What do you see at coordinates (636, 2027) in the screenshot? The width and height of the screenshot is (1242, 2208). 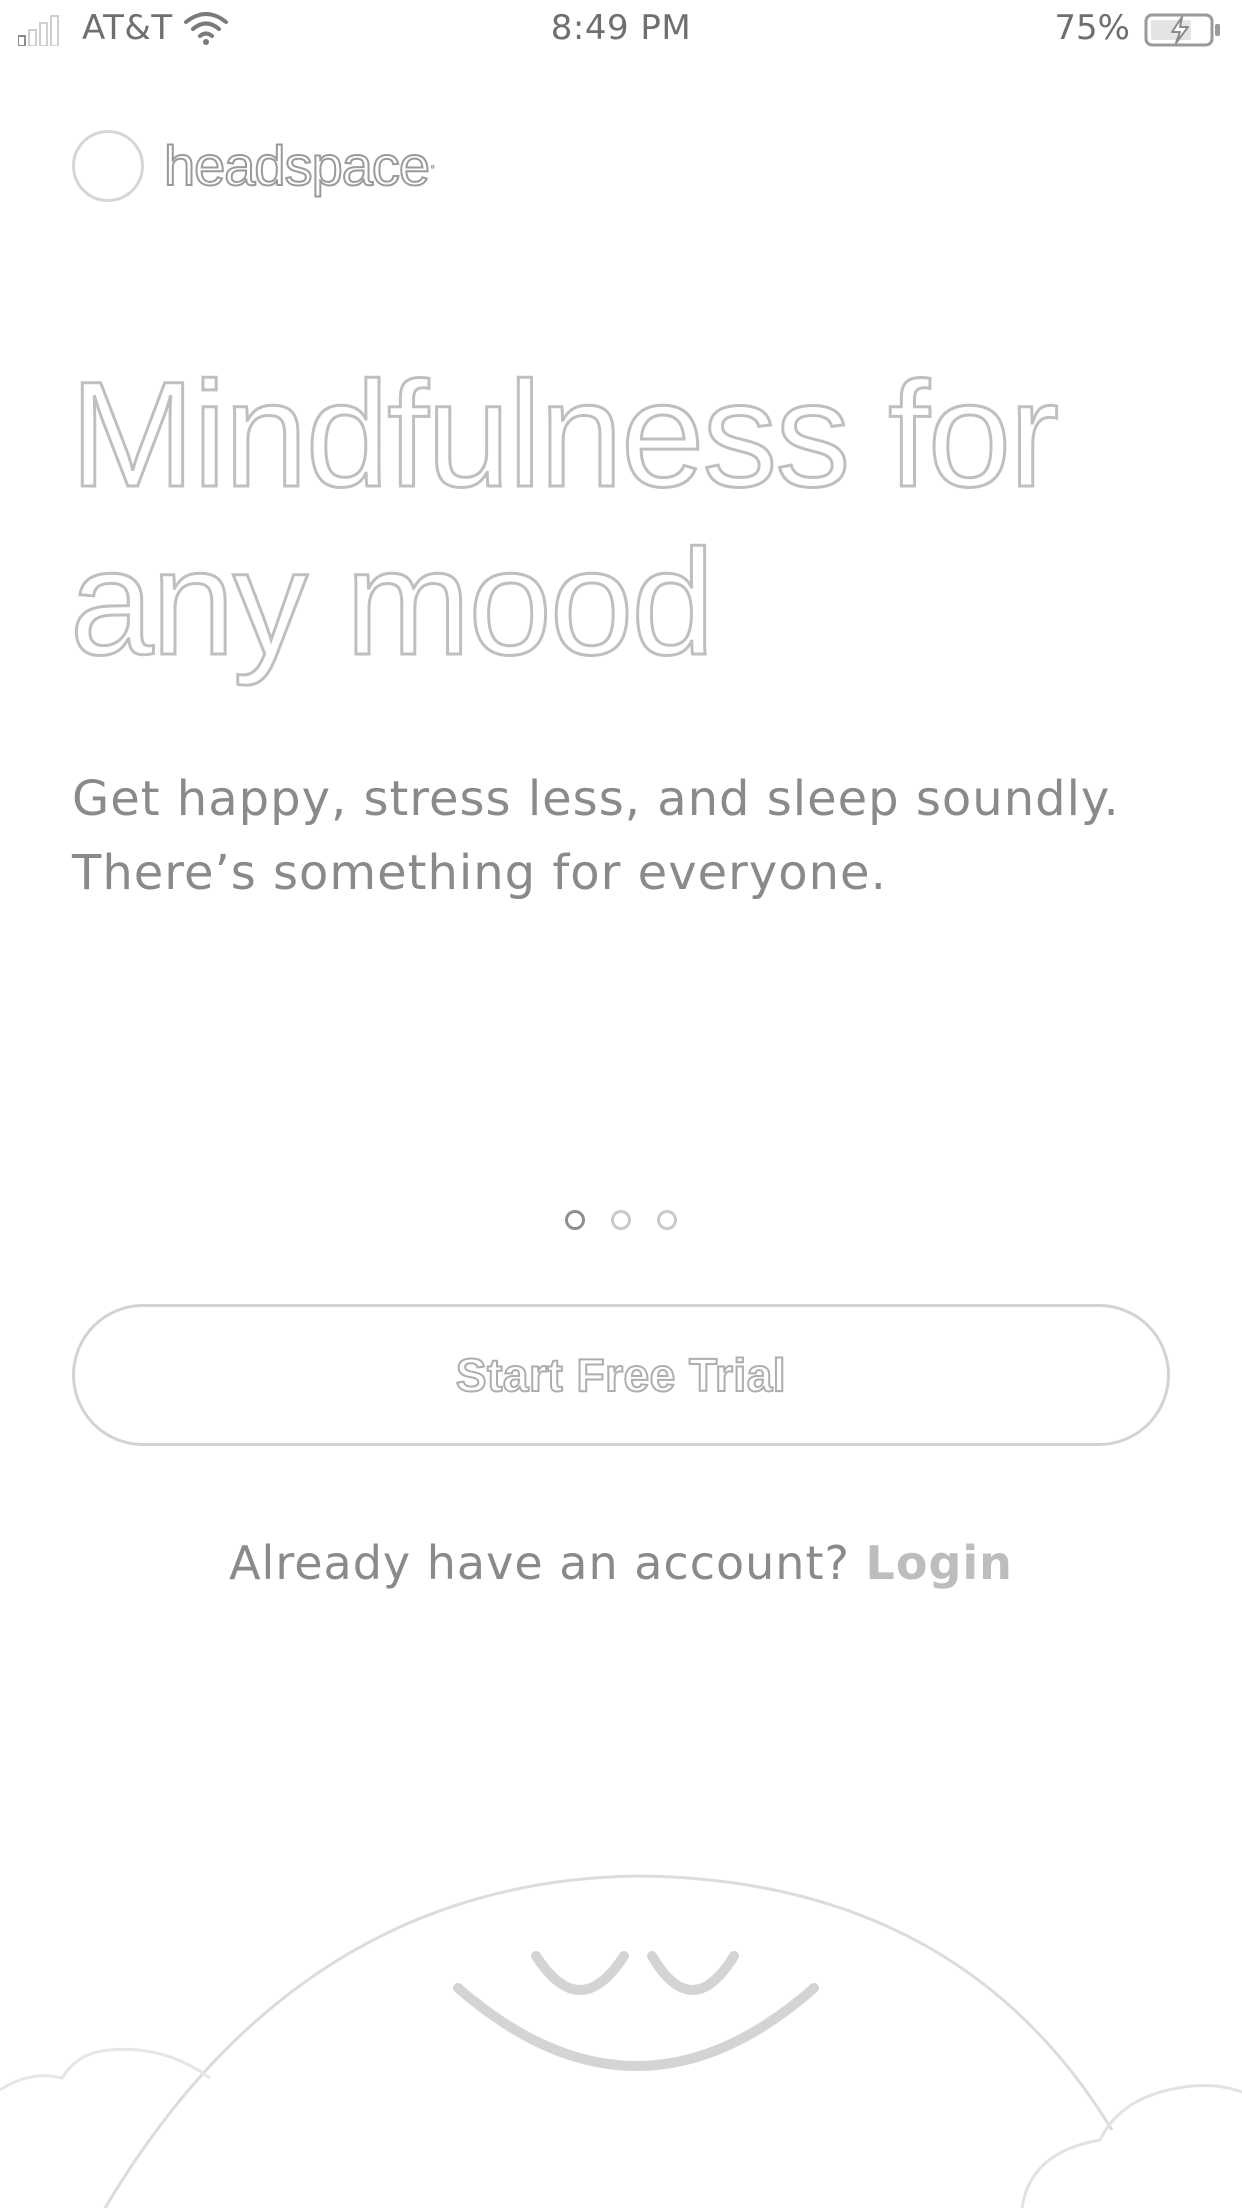 I see `character-smile` at bounding box center [636, 2027].